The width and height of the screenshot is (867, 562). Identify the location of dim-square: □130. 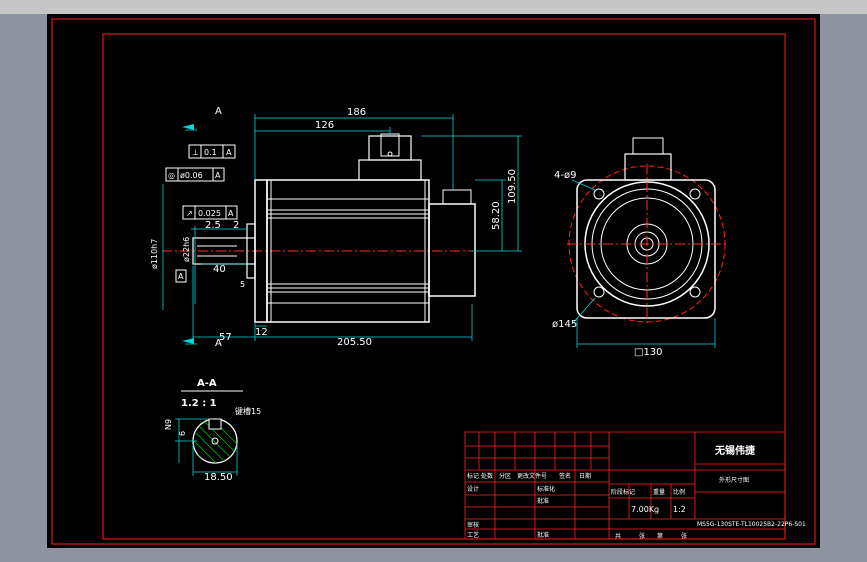
(648, 352).